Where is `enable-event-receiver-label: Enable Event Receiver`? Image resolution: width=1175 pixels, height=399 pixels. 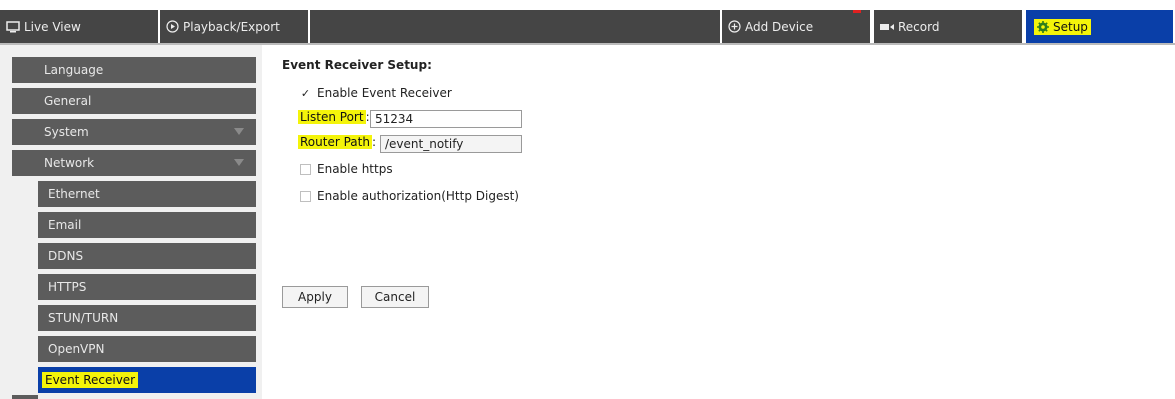
enable-event-receiver-label: Enable Event Receiver is located at coordinates (384, 93).